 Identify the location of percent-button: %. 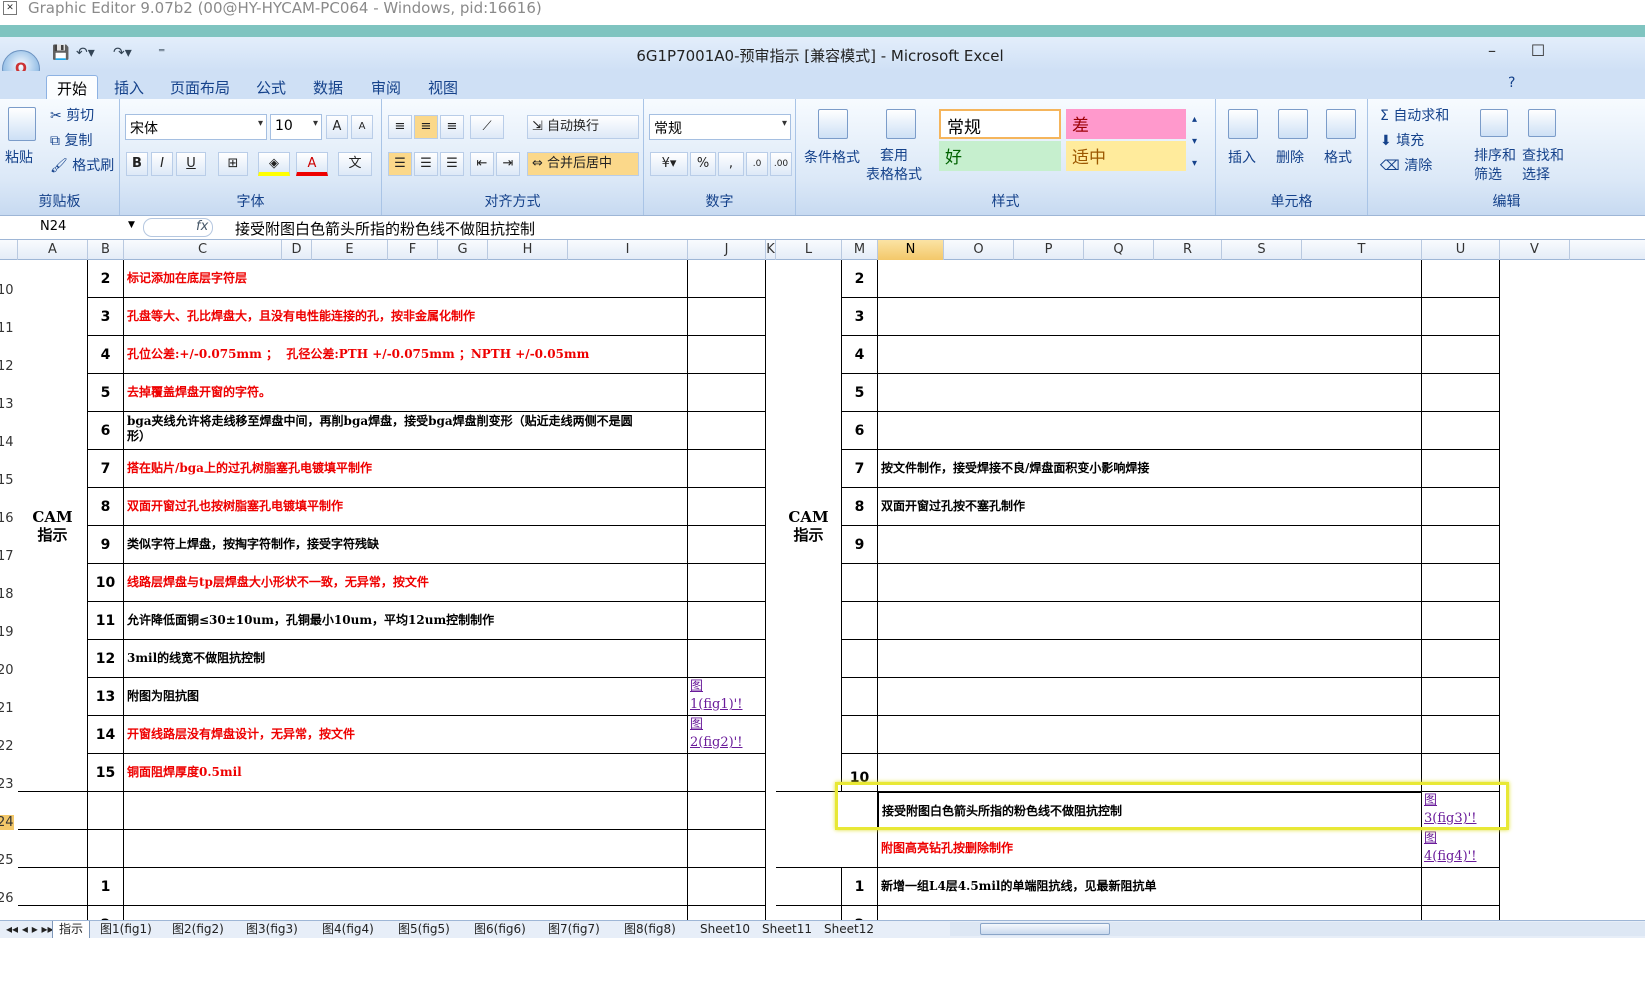
(703, 164).